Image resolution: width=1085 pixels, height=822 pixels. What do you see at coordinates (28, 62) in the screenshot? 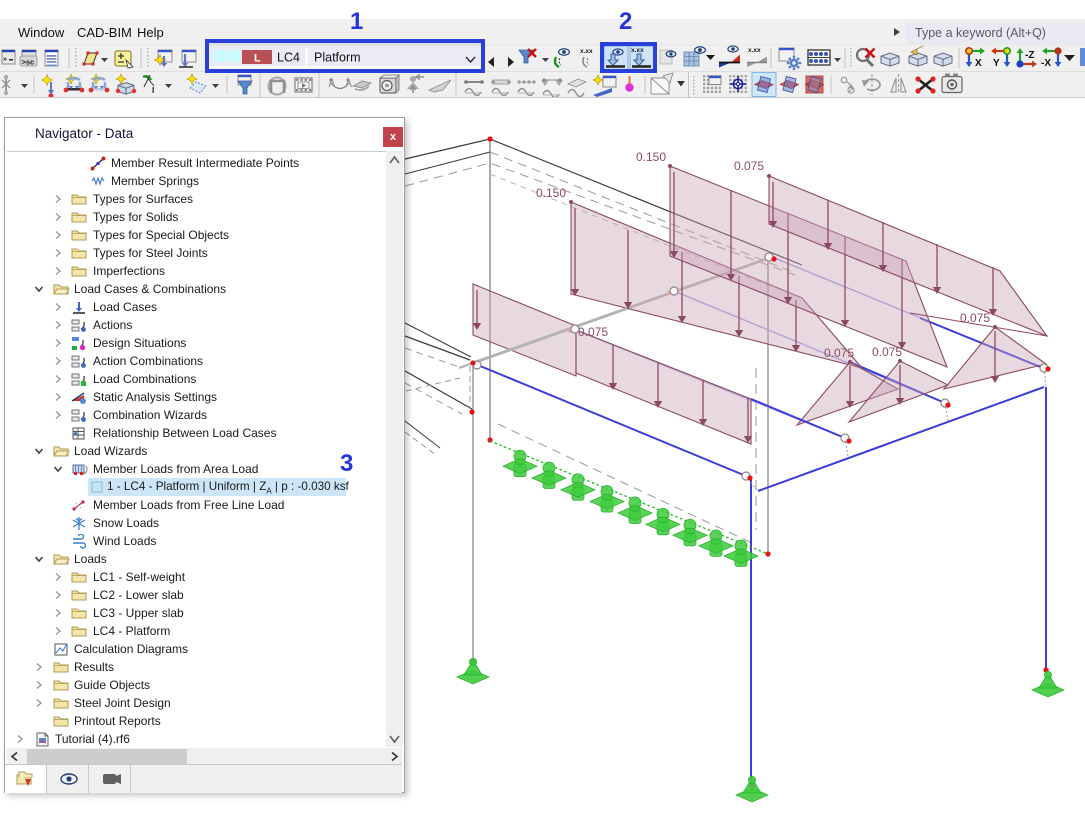
I see `svg-text: >sc` at bounding box center [28, 62].